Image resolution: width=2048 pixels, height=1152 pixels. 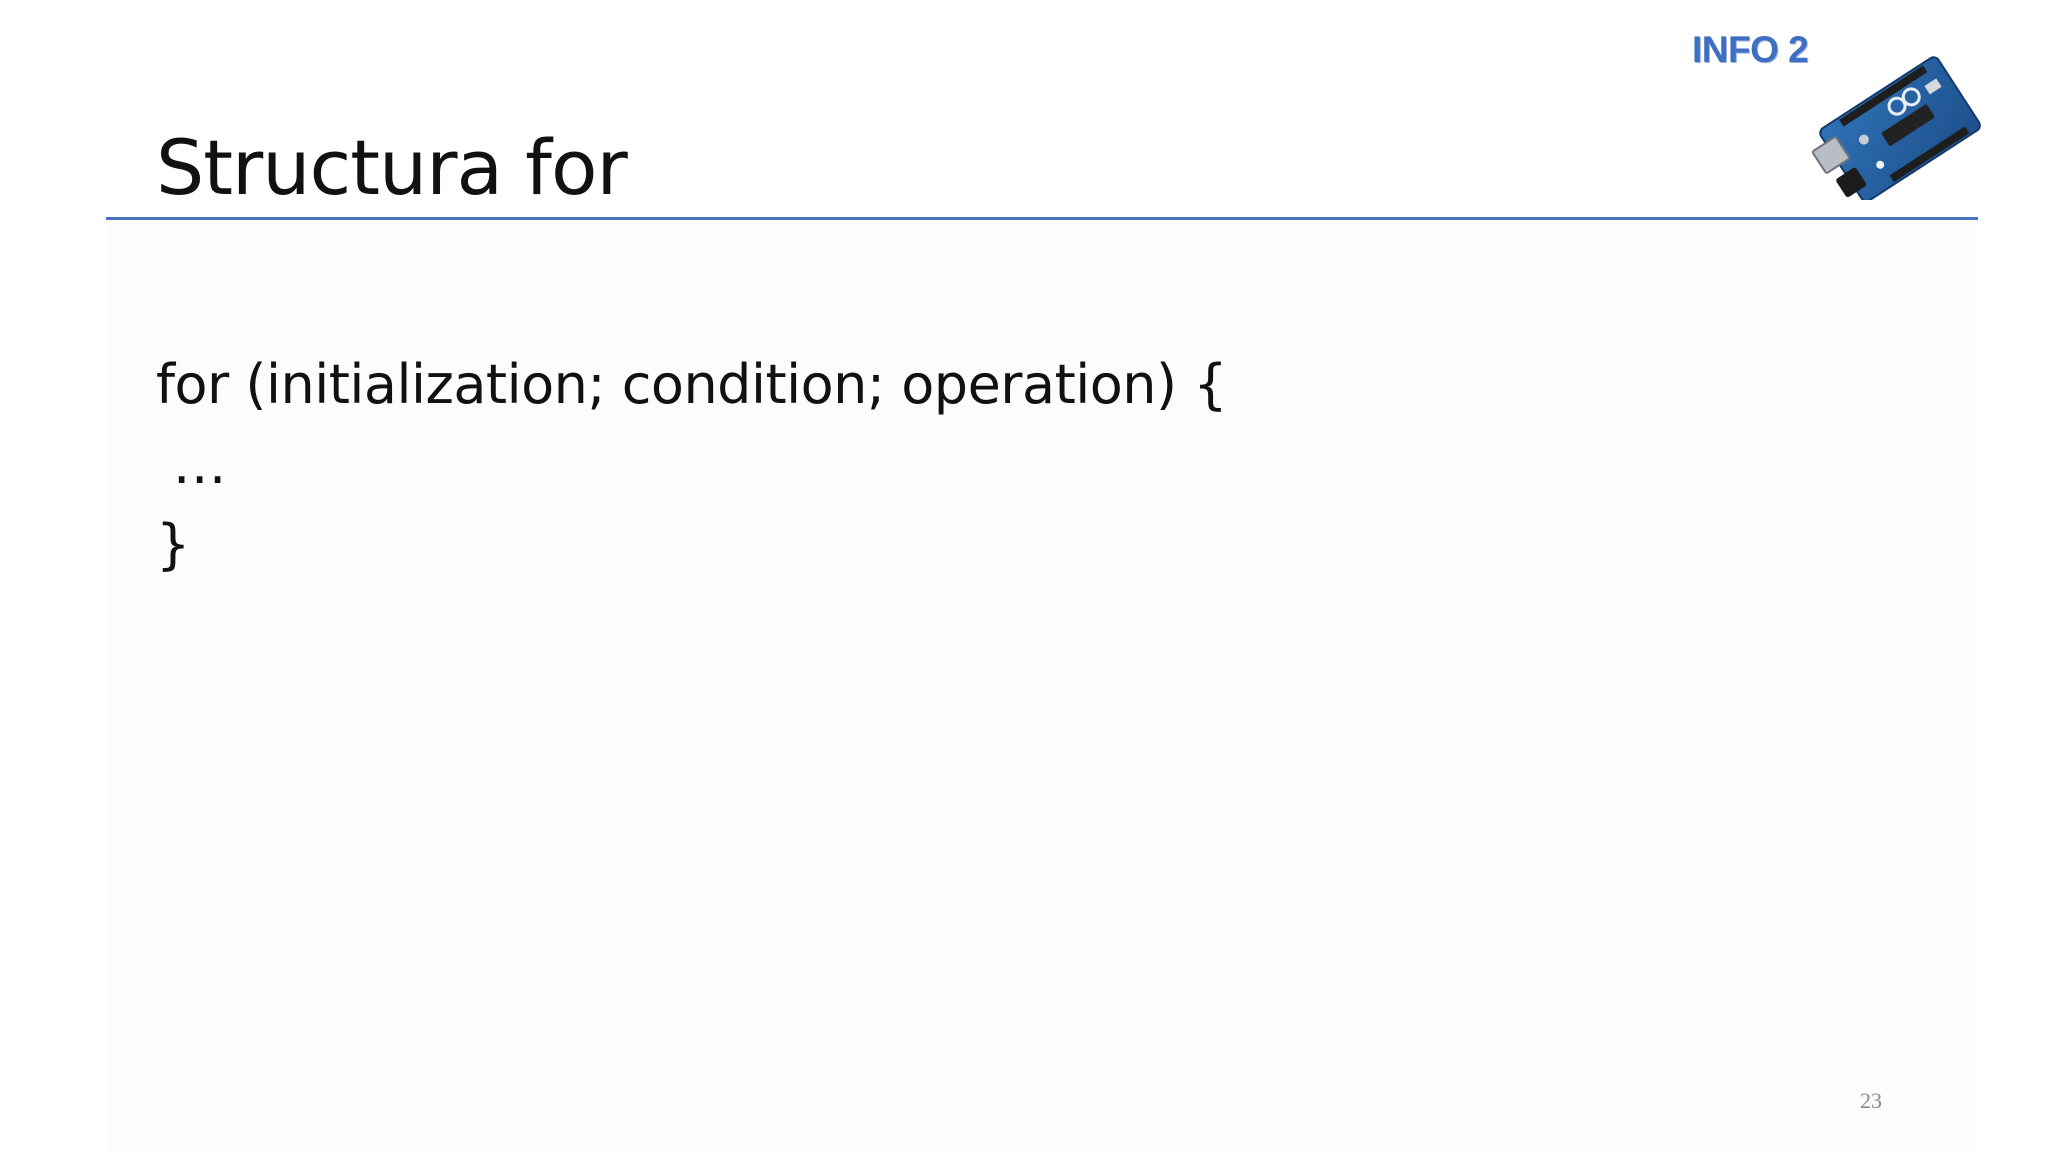 I want to click on arduino-board-icon, so click(x=1896, y=128).